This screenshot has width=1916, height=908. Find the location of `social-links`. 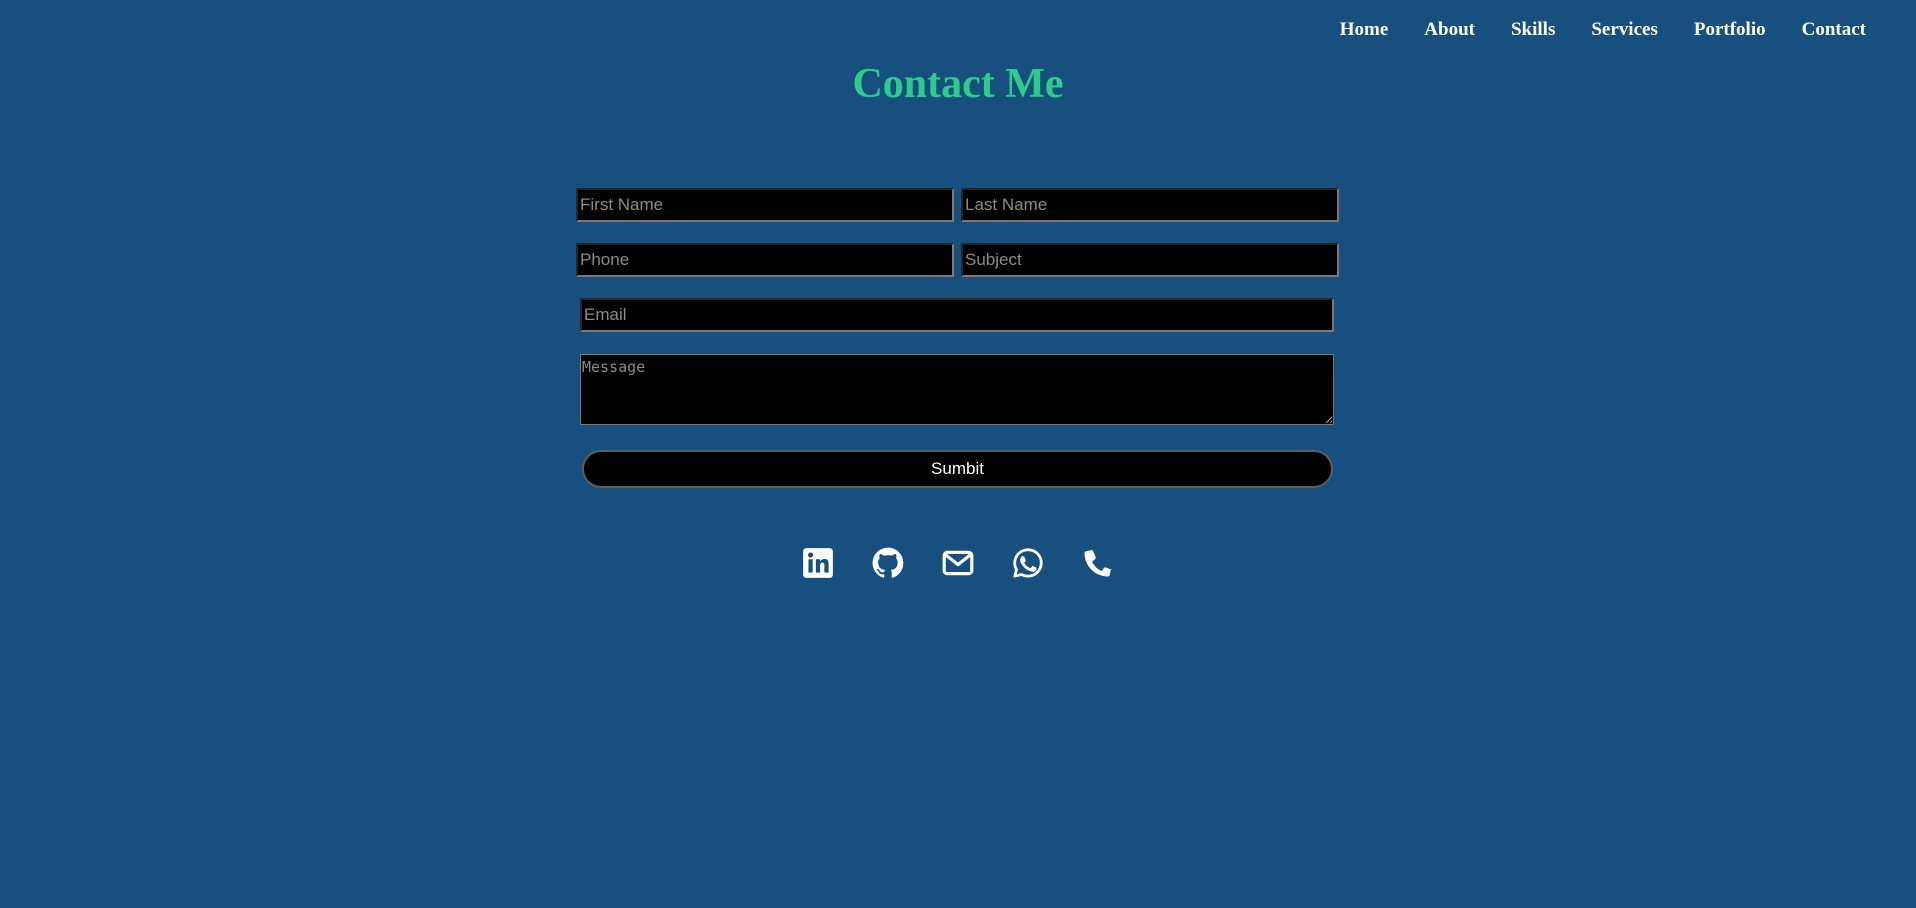

social-links is located at coordinates (958, 563).